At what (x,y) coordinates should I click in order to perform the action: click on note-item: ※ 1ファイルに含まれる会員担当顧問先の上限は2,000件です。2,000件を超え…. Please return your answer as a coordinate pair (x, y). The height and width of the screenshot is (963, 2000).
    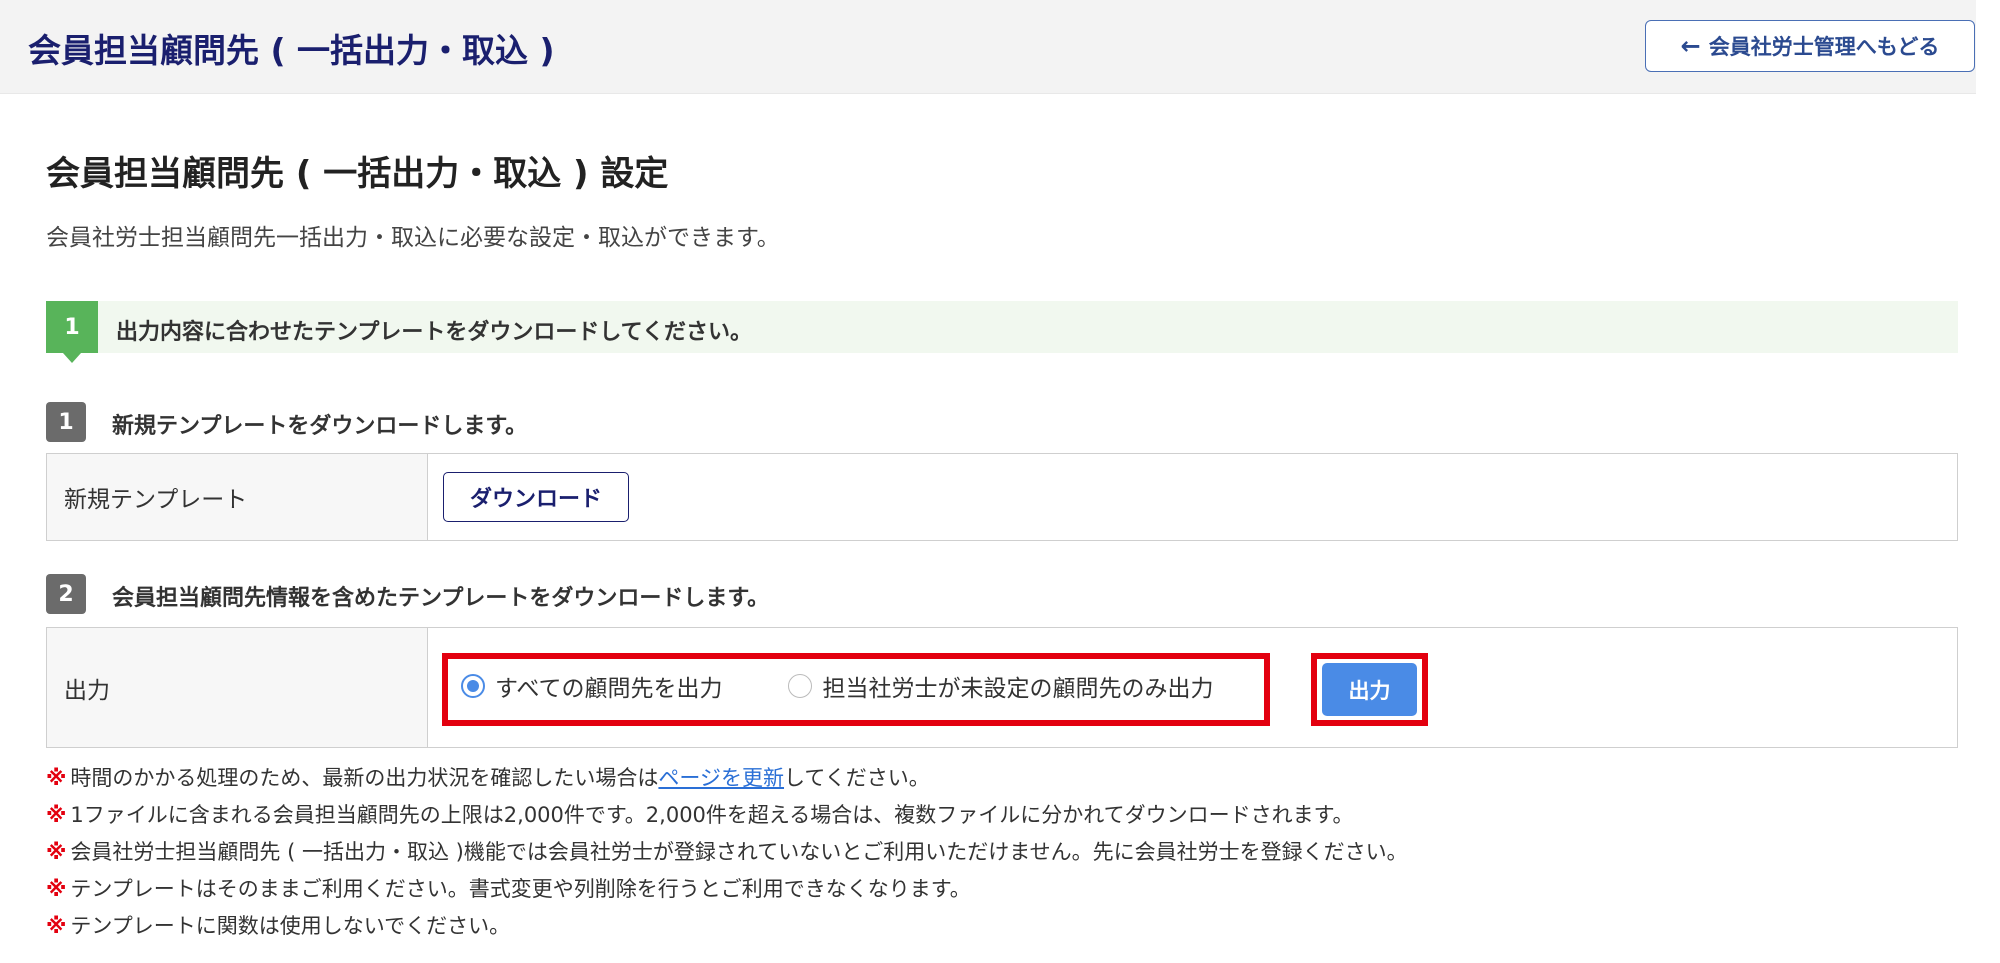
    Looking at the image, I should click on (727, 820).